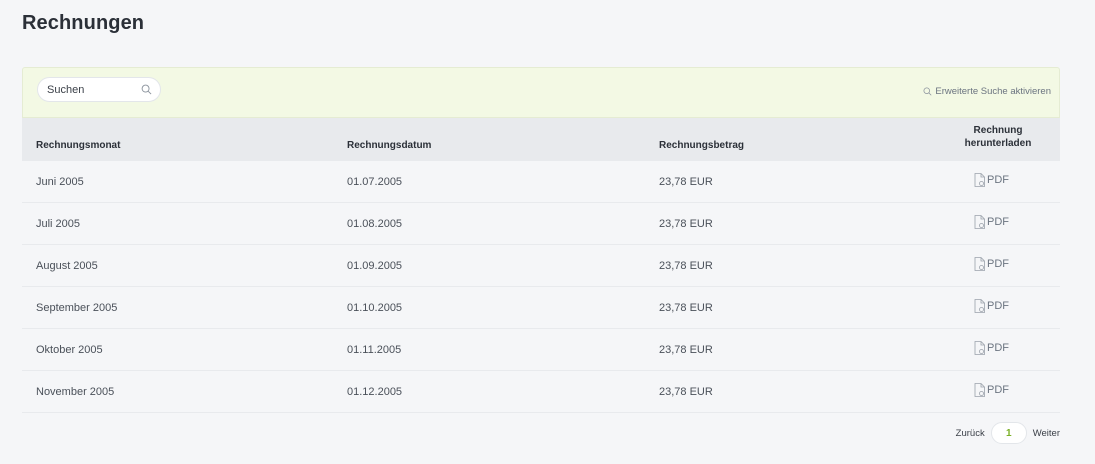 The width and height of the screenshot is (1095, 464). I want to click on row-month: September 2005, so click(77, 308).